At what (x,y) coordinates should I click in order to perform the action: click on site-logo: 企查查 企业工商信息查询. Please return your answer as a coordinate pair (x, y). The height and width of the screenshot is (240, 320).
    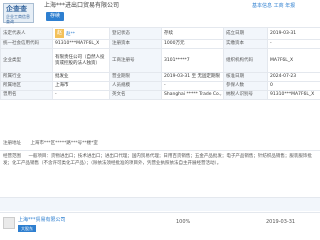
    Looking at the image, I should click on (18, 13).